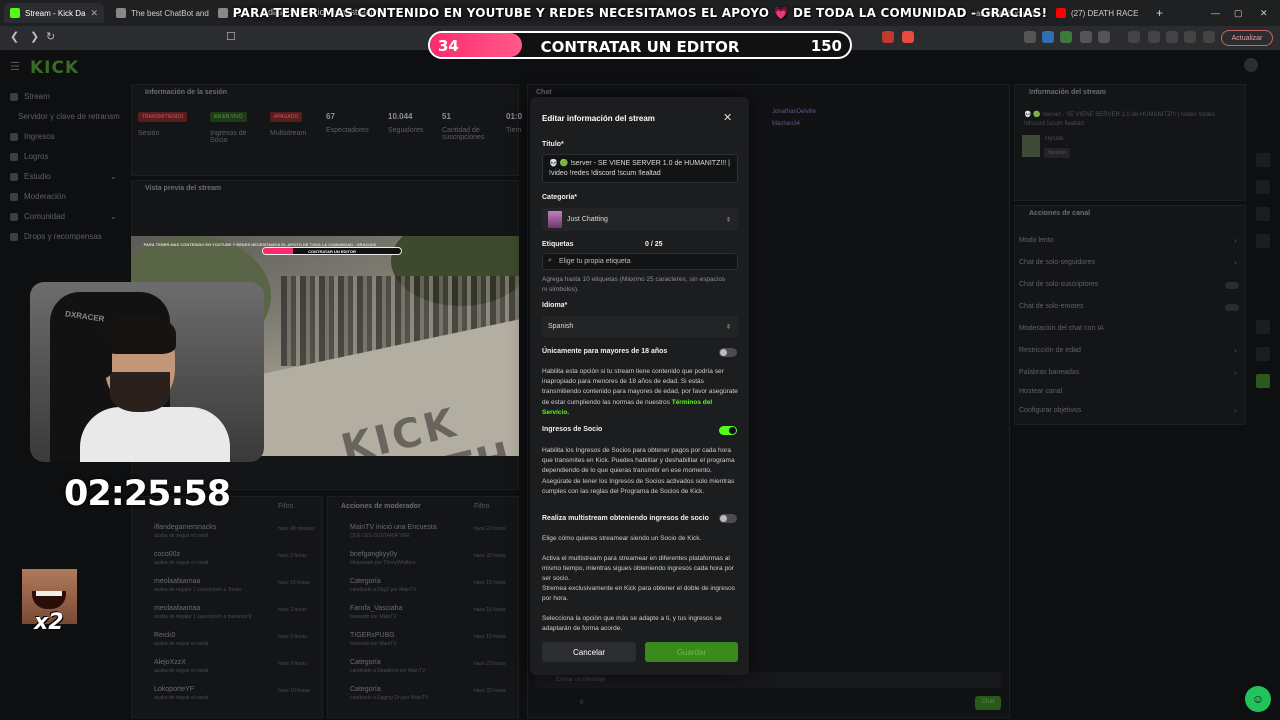 Image resolution: width=1280 pixels, height=720 pixels. What do you see at coordinates (14, 36) in the screenshot?
I see `back-icon: ❮` at bounding box center [14, 36].